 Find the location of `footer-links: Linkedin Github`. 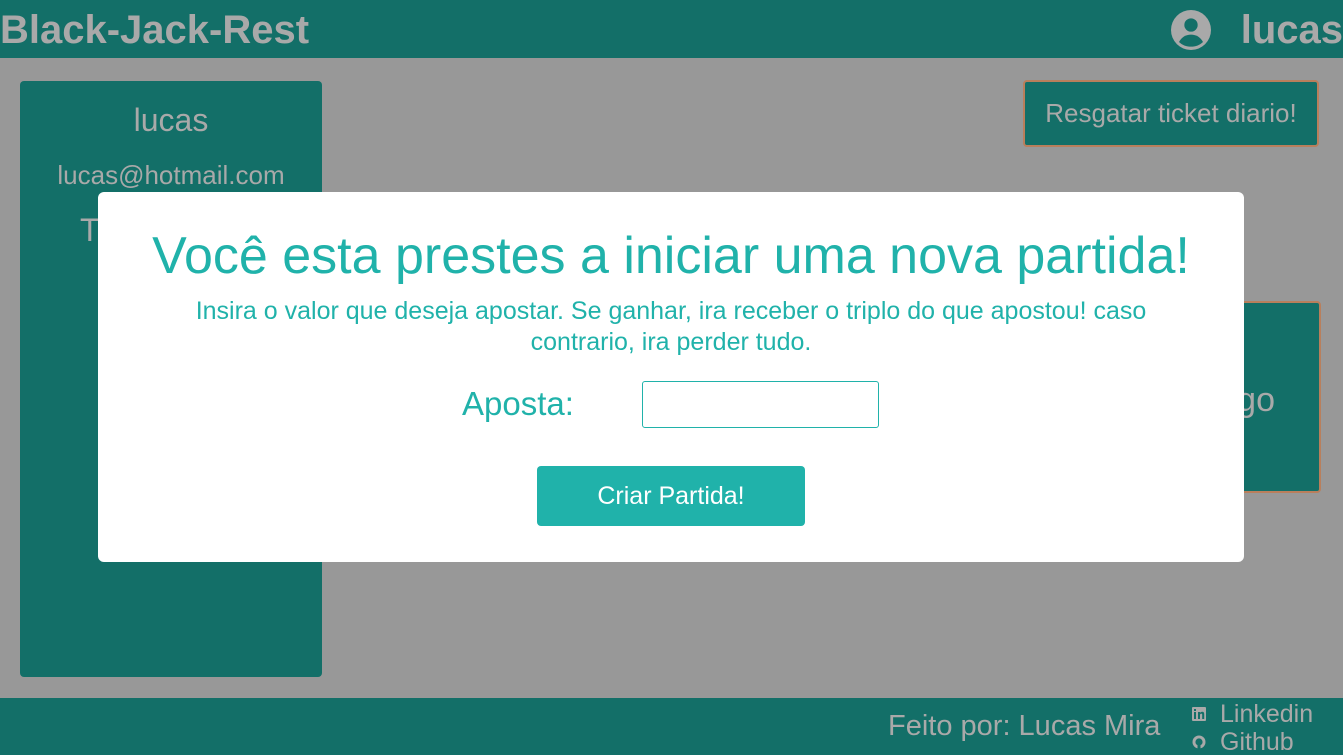

footer-links: Linkedin Github is located at coordinates (1252, 727).